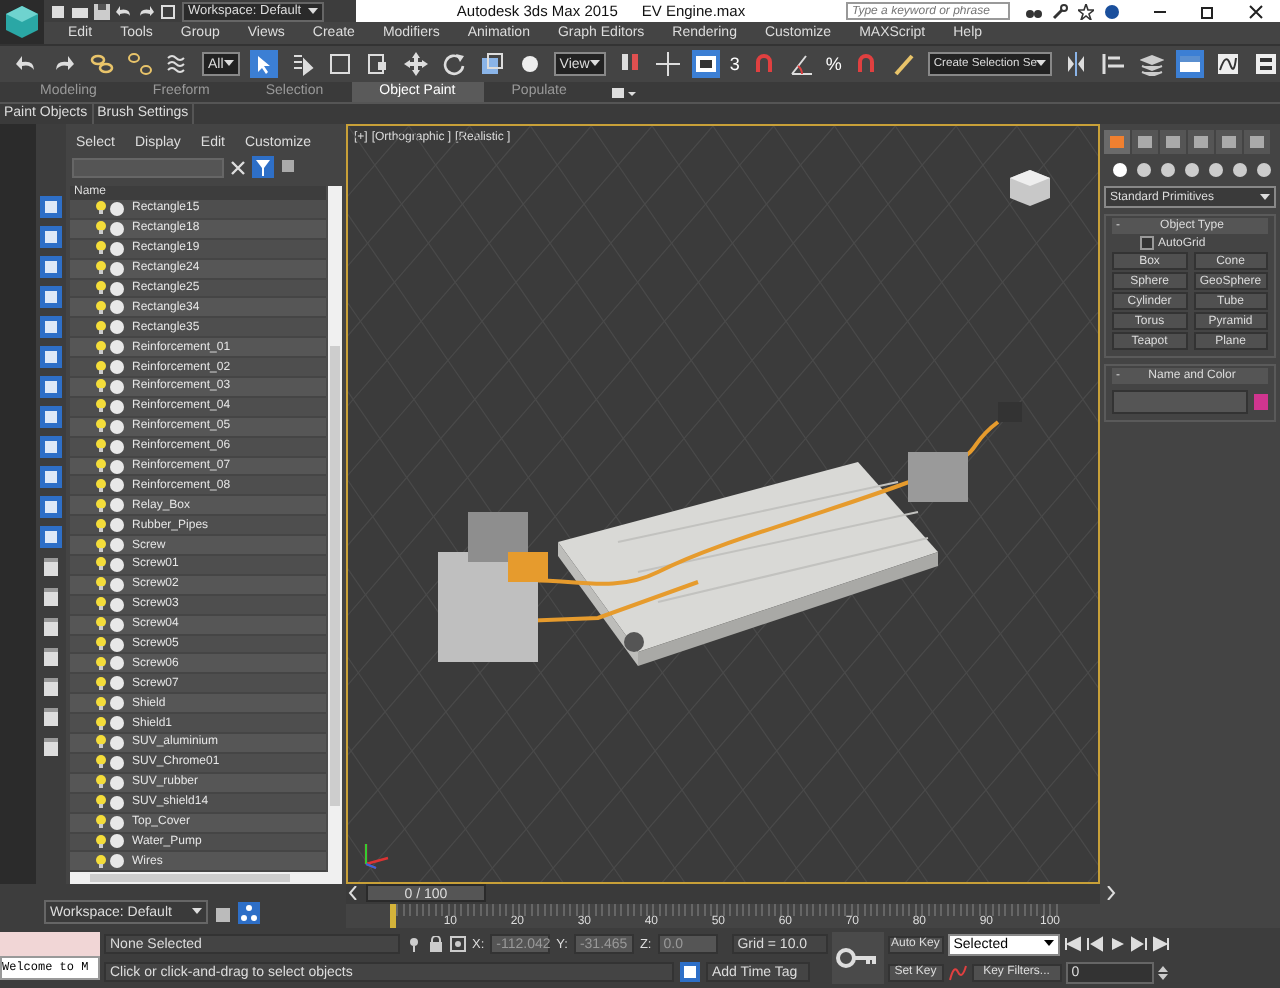  I want to click on ribbon-icon, so click(1190, 64).